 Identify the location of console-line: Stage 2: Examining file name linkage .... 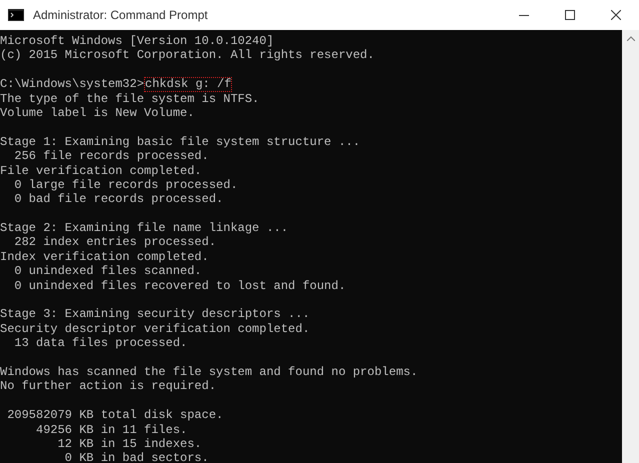
(145, 228).